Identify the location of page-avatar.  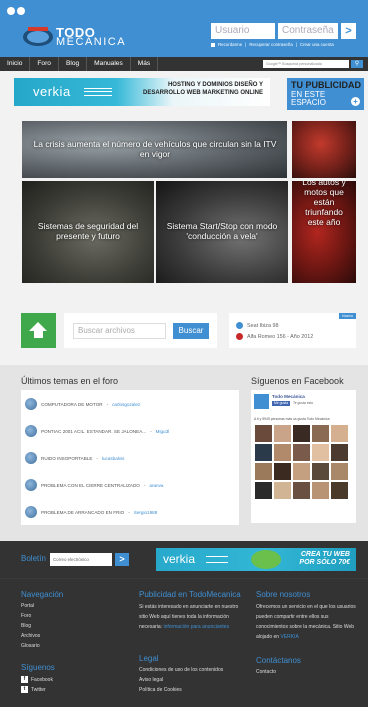
(261, 401).